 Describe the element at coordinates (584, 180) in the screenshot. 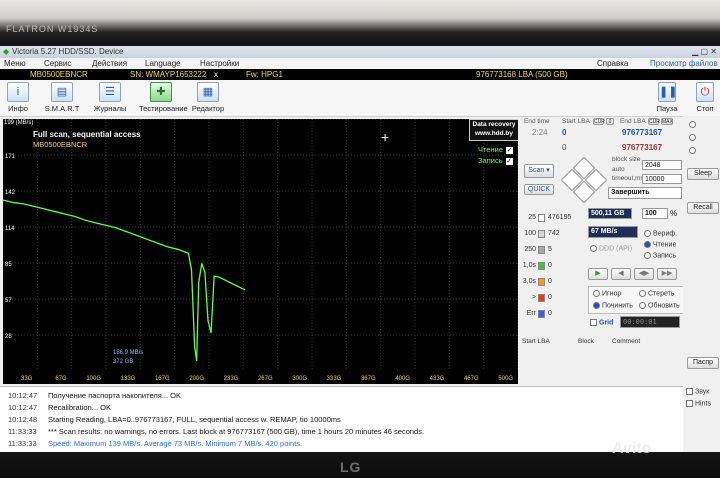

I see `direction-pad` at that location.